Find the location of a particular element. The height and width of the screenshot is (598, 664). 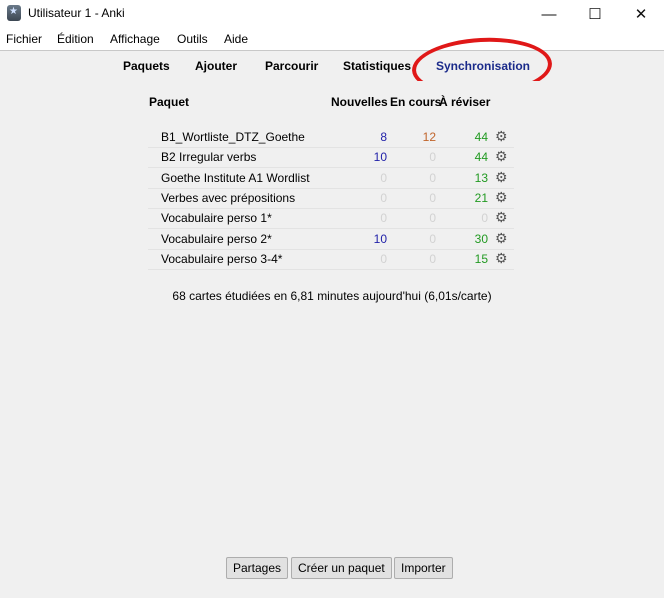

deck-name-link: Vocabulaire perso 1* is located at coordinates (216, 218).